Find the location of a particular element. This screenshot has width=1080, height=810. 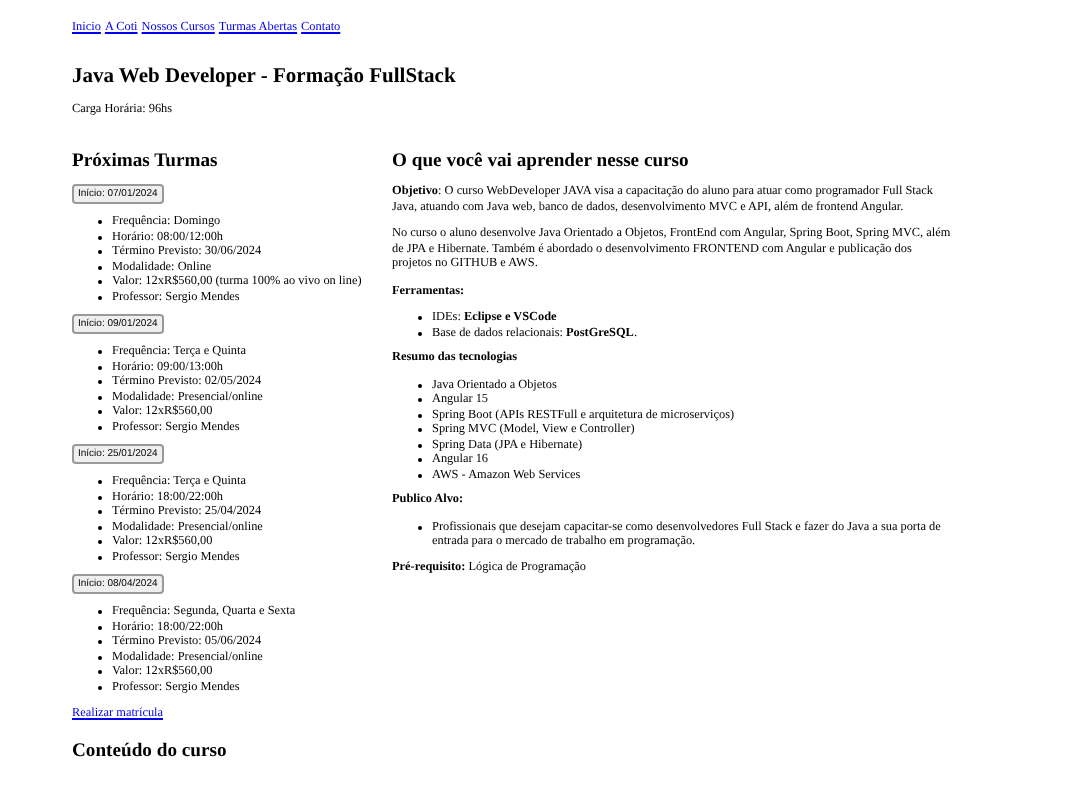

page-title: Java Web Developer - Formação FullStack is located at coordinates (265, 77).